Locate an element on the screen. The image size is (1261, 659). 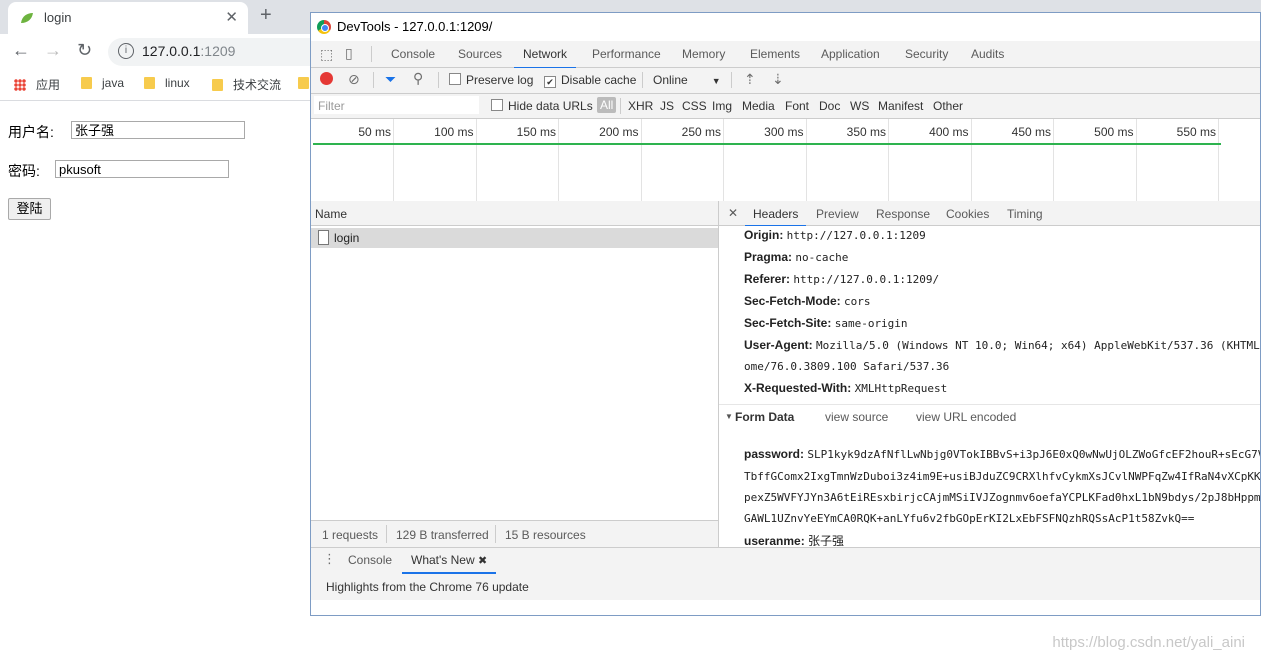
tab-performance: Performance is located at coordinates (626, 54).